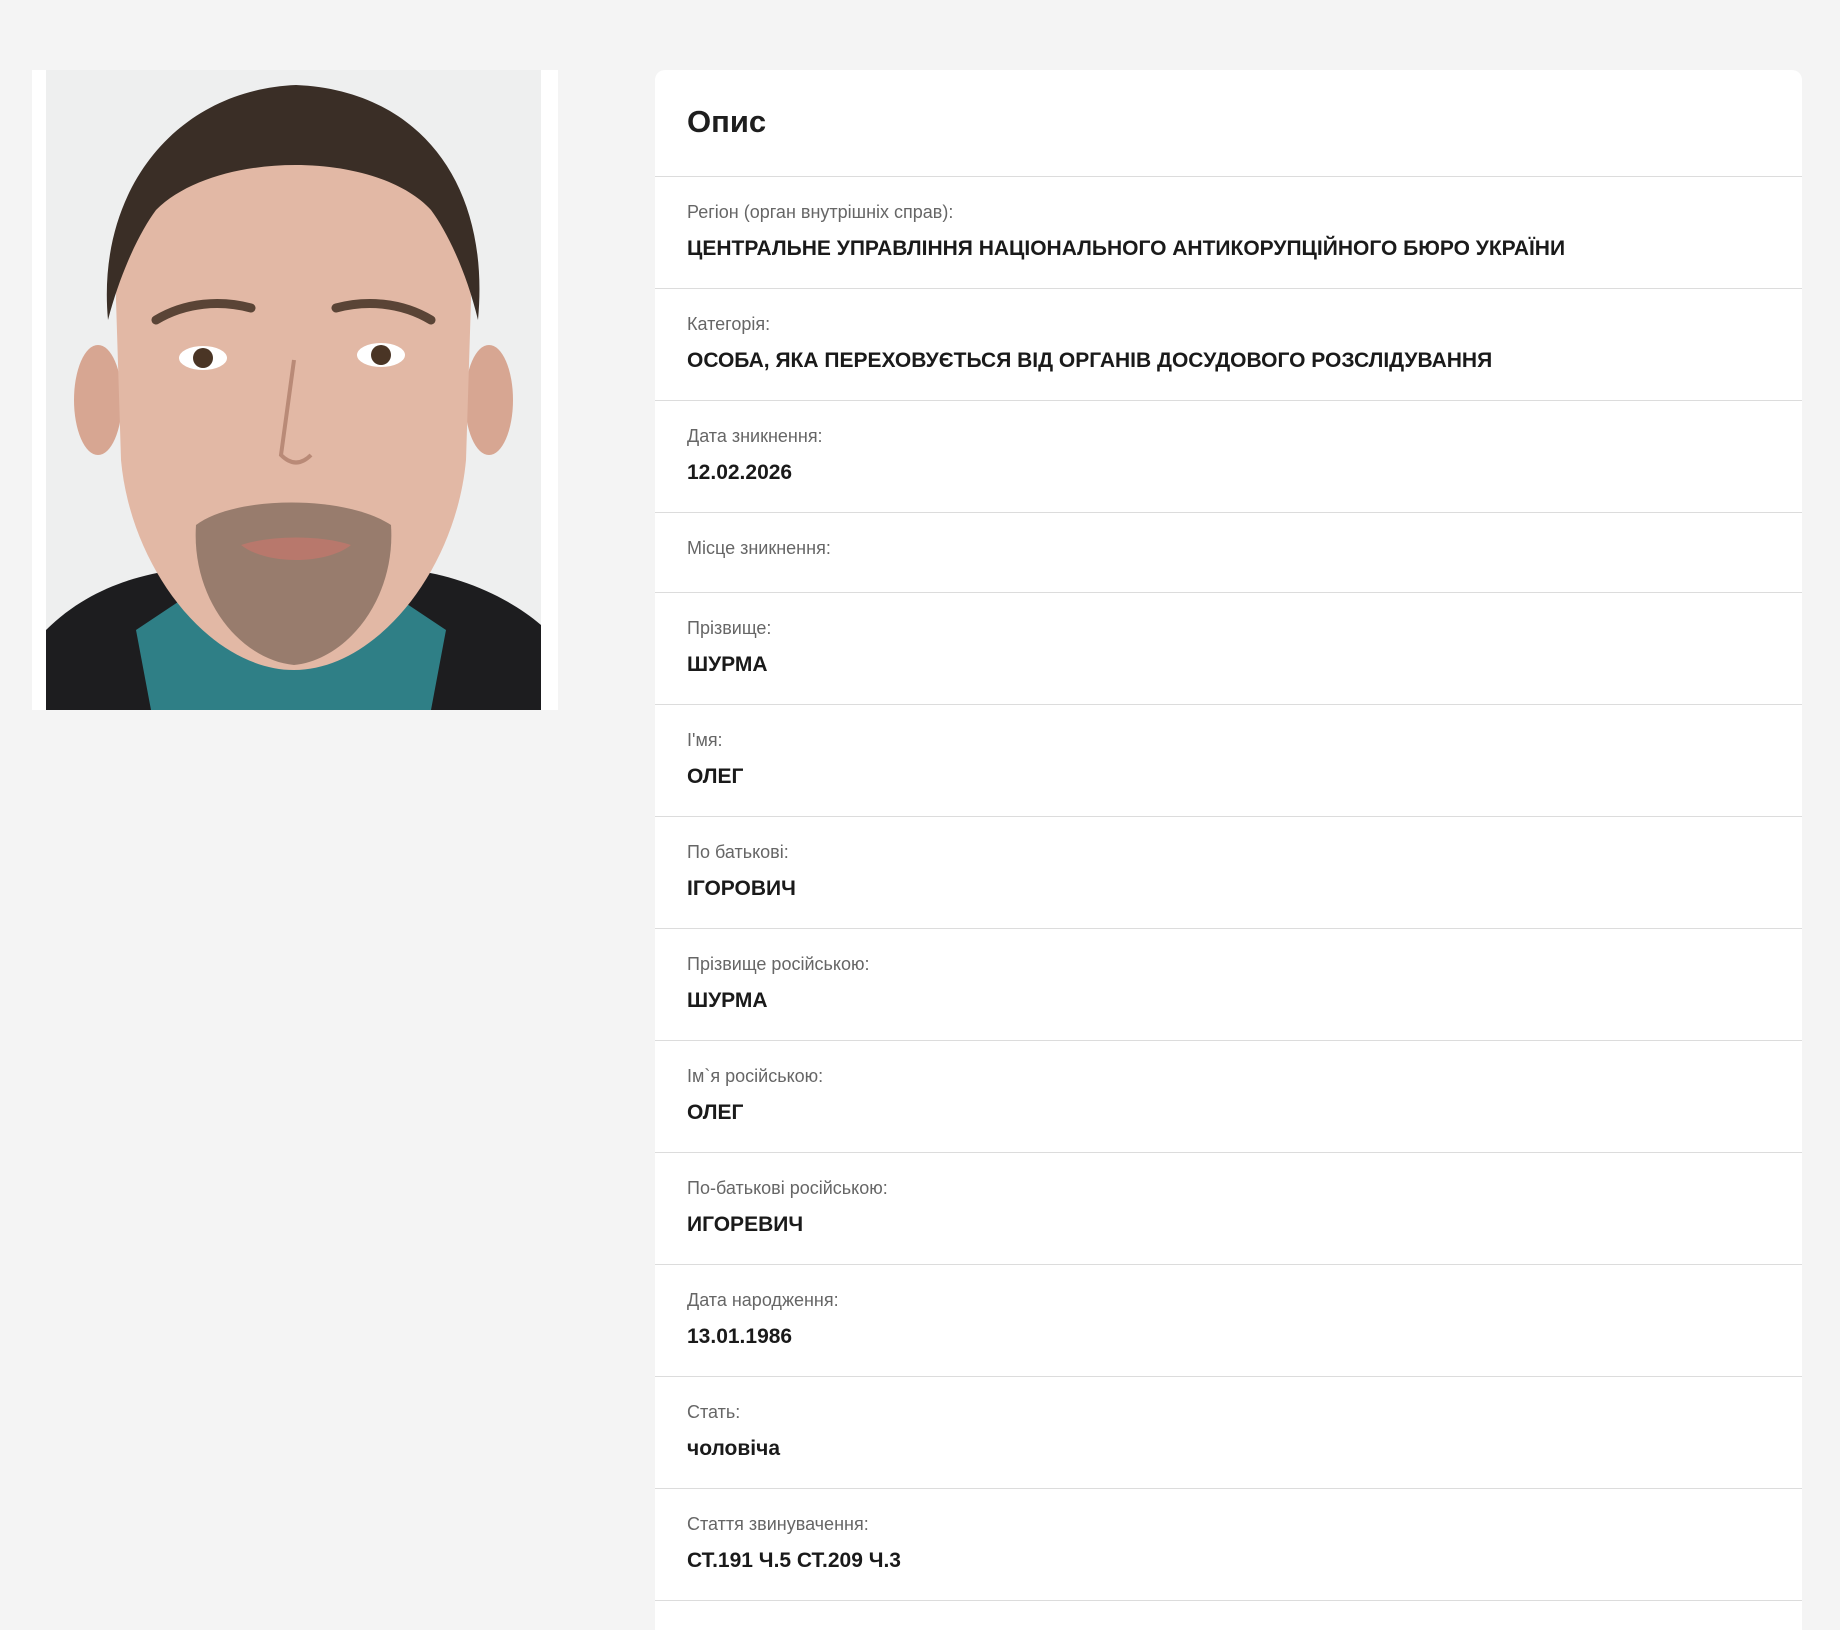  What do you see at coordinates (1228, 553) in the screenshot?
I see `row-disappearance-place: Місце зникнення:` at bounding box center [1228, 553].